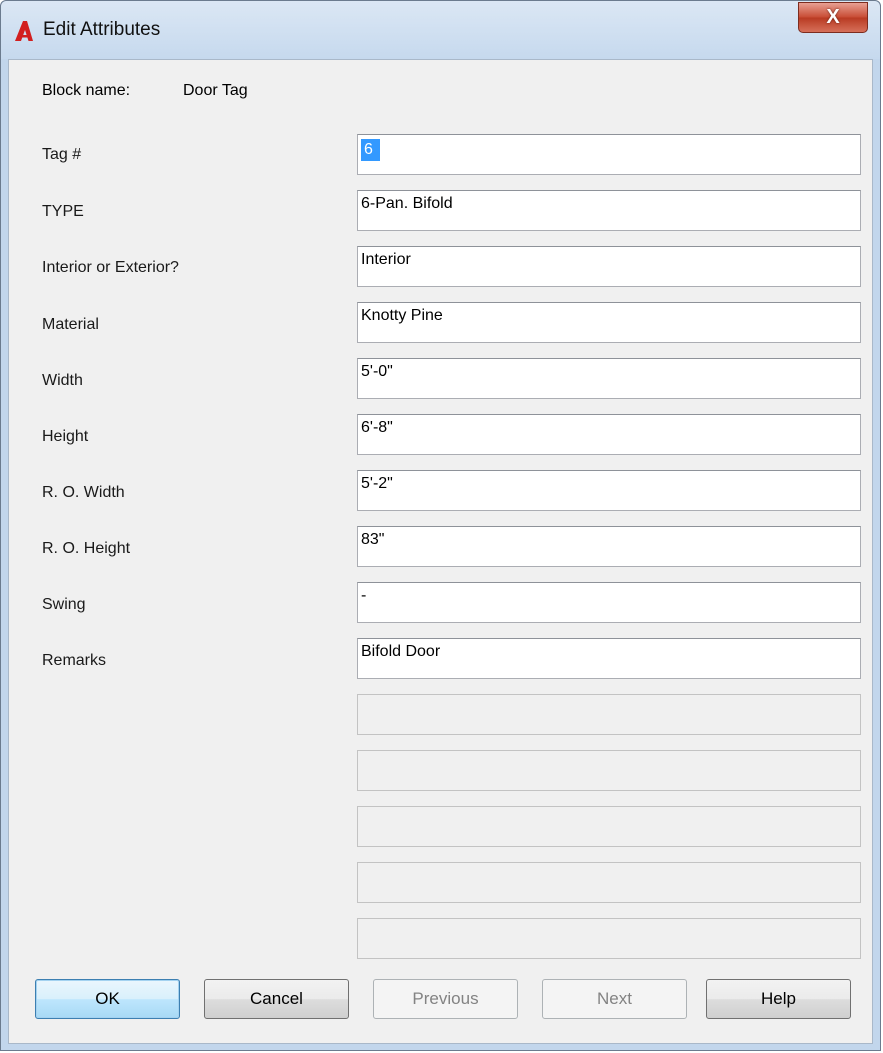  Describe the element at coordinates (83, 492) in the screenshot. I see `attribute-label-ro-width: R. O. Width` at that location.